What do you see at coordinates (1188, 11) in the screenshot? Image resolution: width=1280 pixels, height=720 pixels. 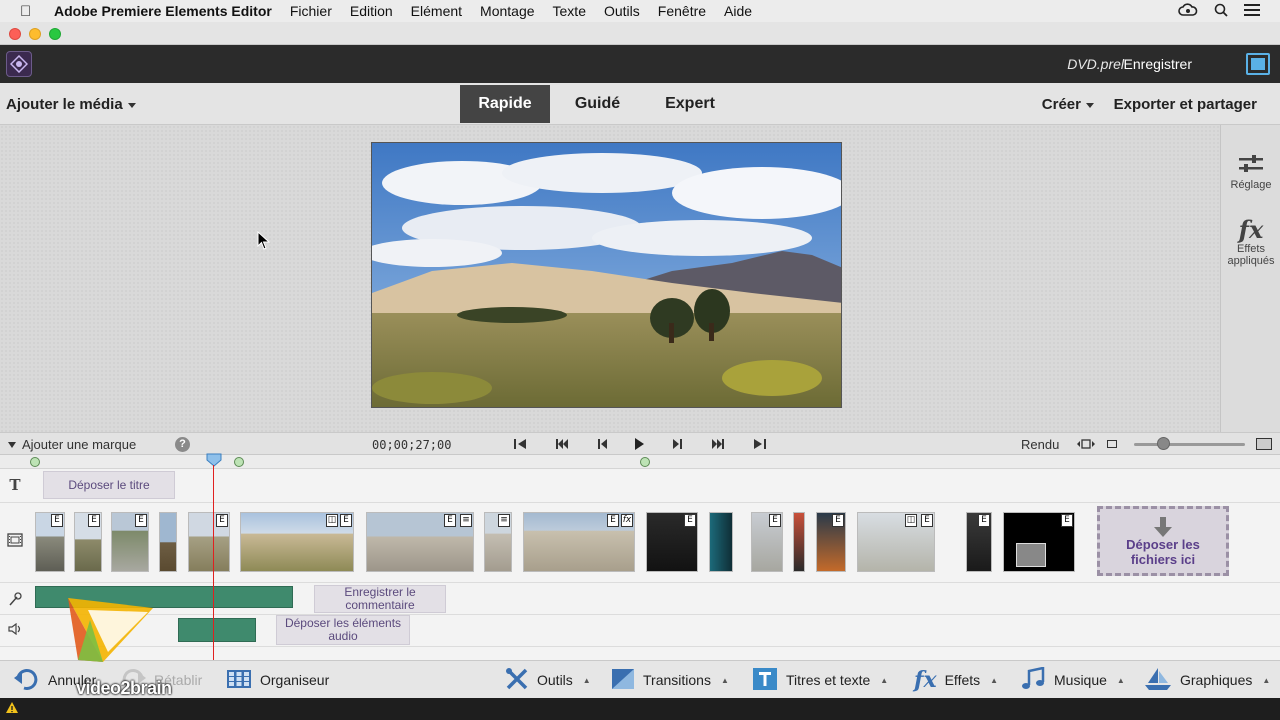 I see `creative-cloud-icon` at bounding box center [1188, 11].